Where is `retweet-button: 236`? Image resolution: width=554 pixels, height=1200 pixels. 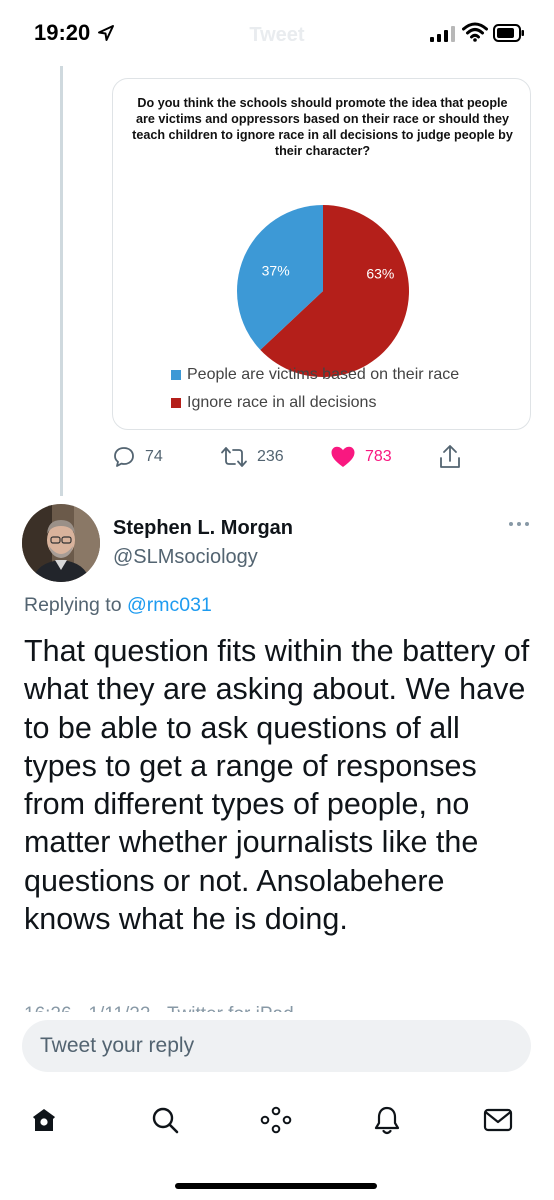 retweet-button: 236 is located at coordinates (252, 457).